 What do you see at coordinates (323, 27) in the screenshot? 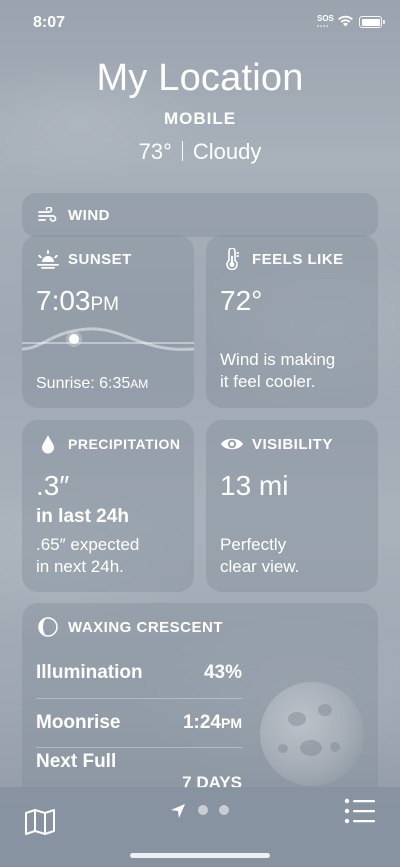
I see `signal-dots: ••••` at bounding box center [323, 27].